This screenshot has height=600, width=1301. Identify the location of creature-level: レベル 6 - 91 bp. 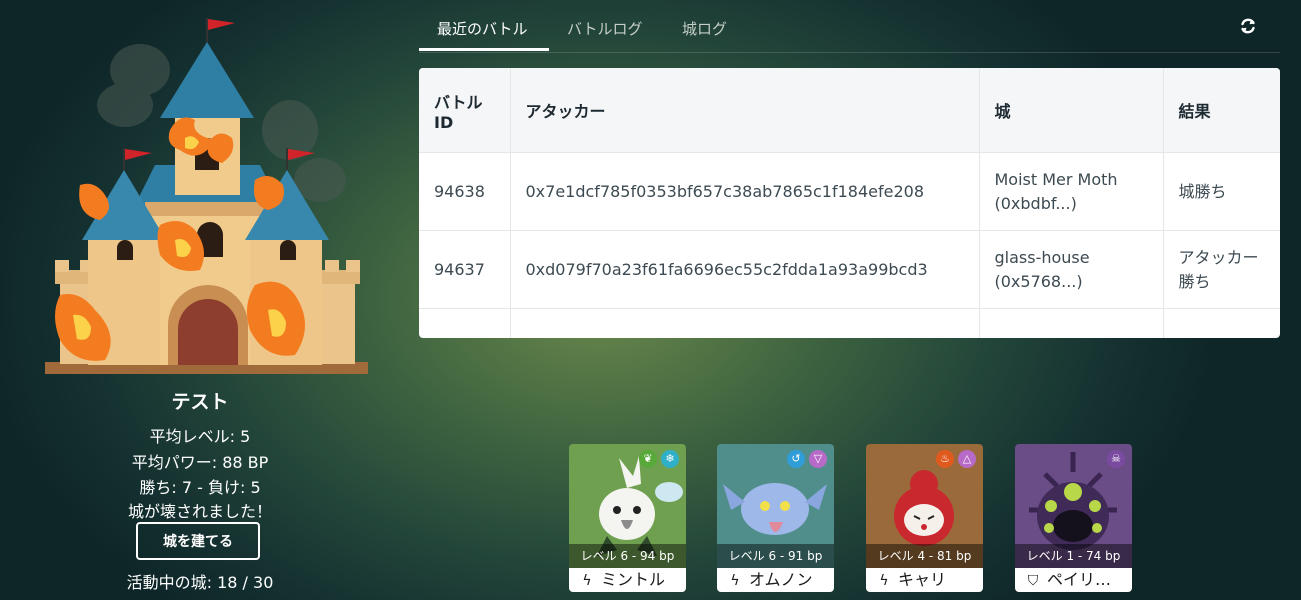
(775, 556).